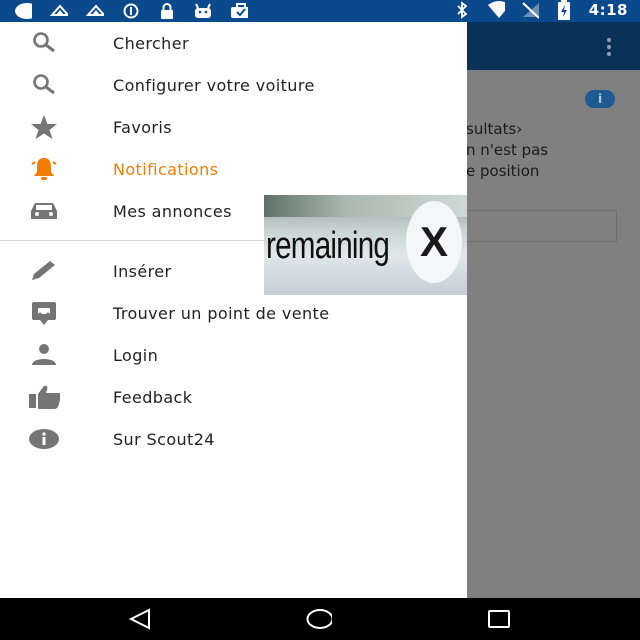 The width and height of the screenshot is (640, 640). What do you see at coordinates (233, 169) in the screenshot?
I see `drawer-item-notifications: Notifications` at bounding box center [233, 169].